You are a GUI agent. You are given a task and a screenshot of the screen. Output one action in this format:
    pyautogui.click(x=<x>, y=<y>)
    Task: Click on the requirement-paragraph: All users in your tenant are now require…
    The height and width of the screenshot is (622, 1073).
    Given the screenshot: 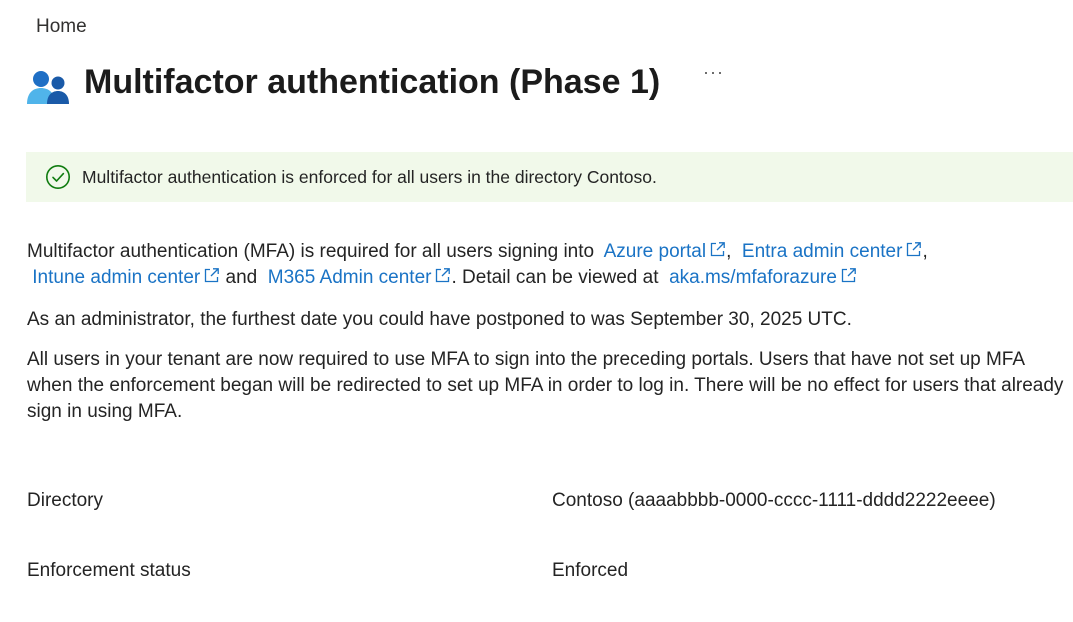 What is the action you would take?
    pyautogui.click(x=545, y=385)
    